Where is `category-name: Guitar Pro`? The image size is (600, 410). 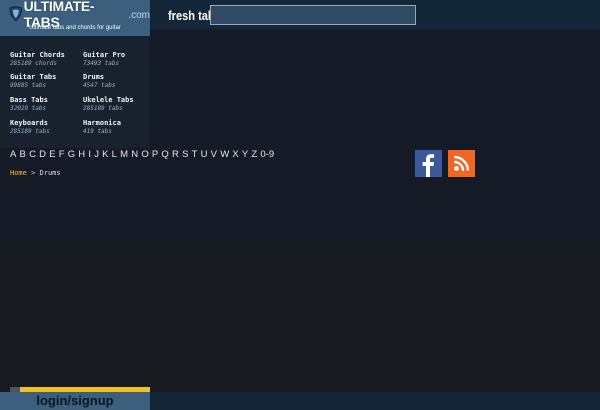
category-name: Guitar Pro is located at coordinates (119, 55).